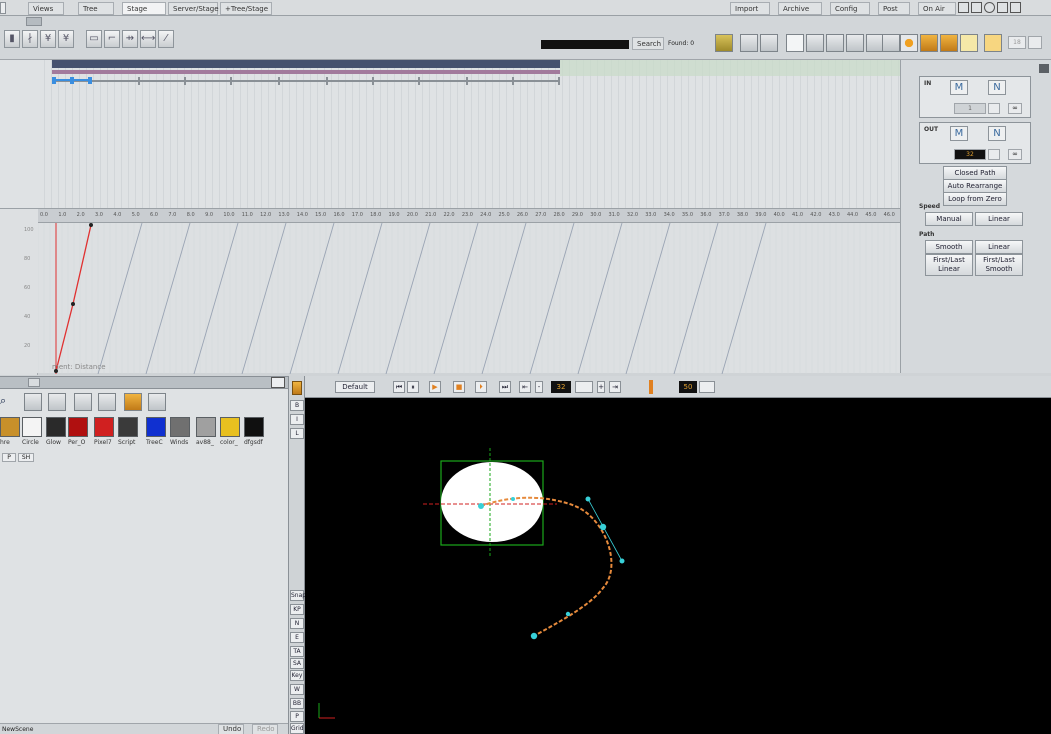  What do you see at coordinates (12, 39) in the screenshot?
I see `paste-tool-icon: ▮` at bounding box center [12, 39].